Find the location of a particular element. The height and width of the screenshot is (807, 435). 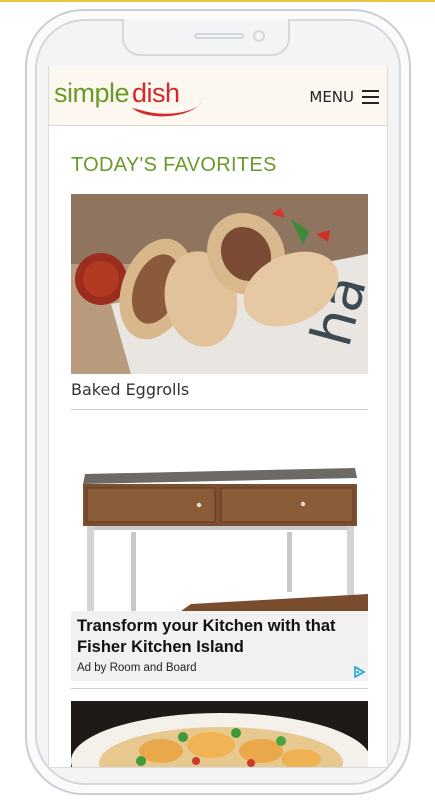

logo-text-simple: simple is located at coordinates (92, 93).